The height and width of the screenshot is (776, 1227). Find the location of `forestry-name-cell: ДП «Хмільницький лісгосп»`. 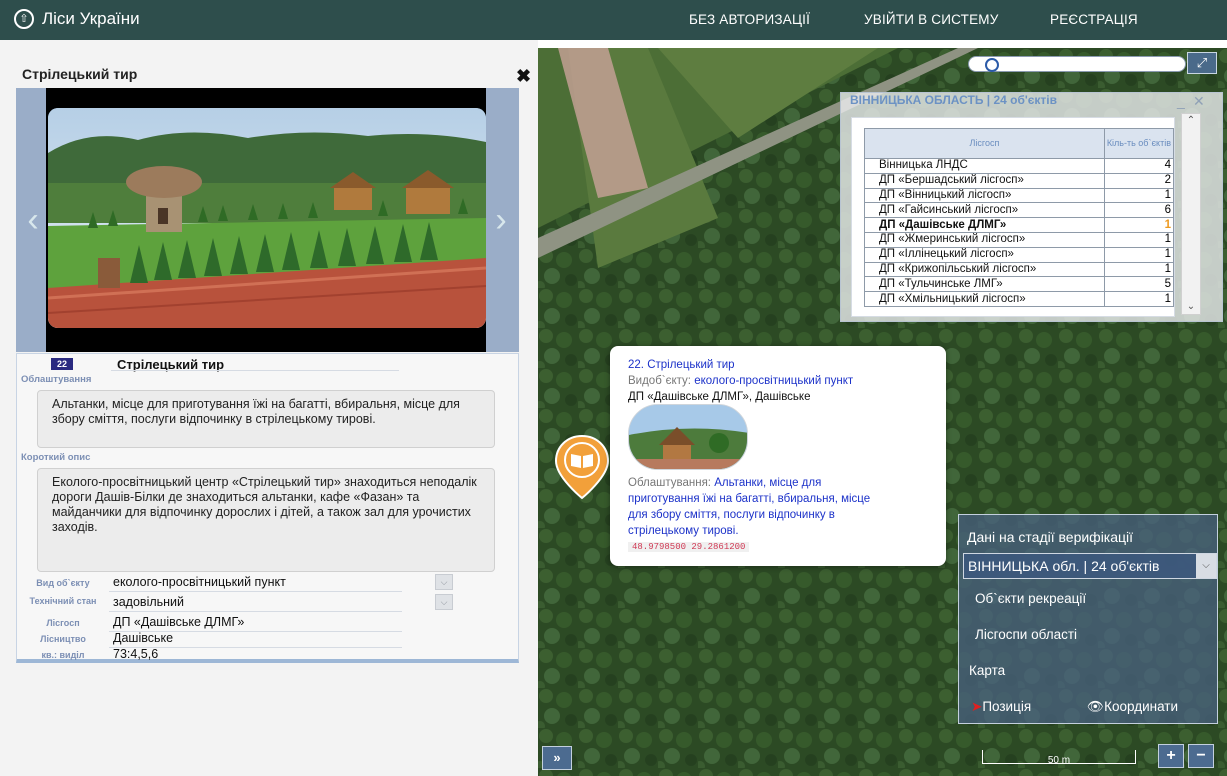

forestry-name-cell: ДП «Хмільницький лісгосп» is located at coordinates (984, 299).